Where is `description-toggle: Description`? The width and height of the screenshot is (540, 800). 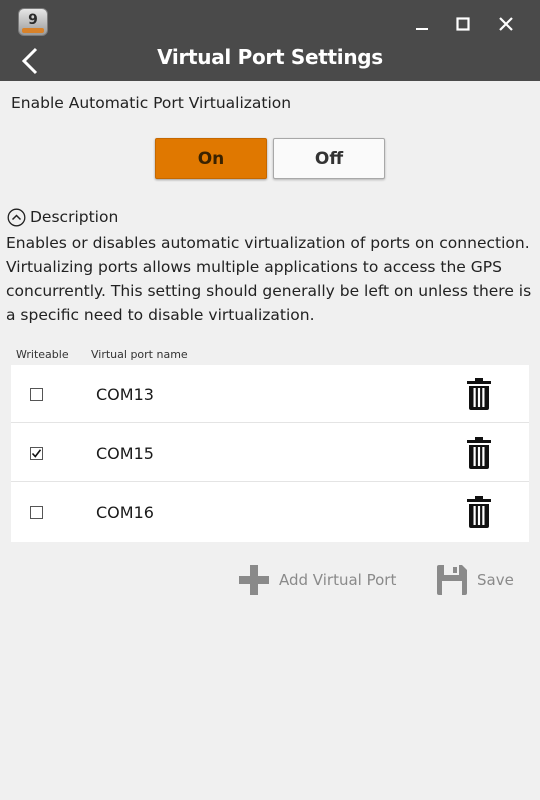
description-toggle: Description is located at coordinates (62, 217).